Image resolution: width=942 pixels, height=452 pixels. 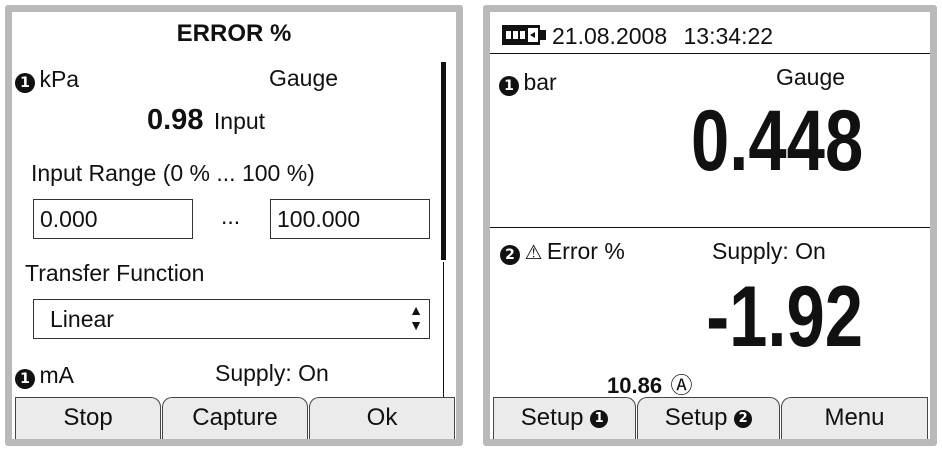 What do you see at coordinates (540, 82) in the screenshot?
I see `channel-1-unit: bar` at bounding box center [540, 82].